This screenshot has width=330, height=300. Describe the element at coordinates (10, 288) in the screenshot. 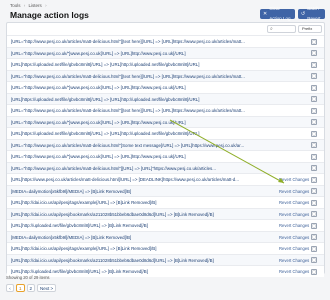

I see `pagination-prev-button: ‹` at that location.